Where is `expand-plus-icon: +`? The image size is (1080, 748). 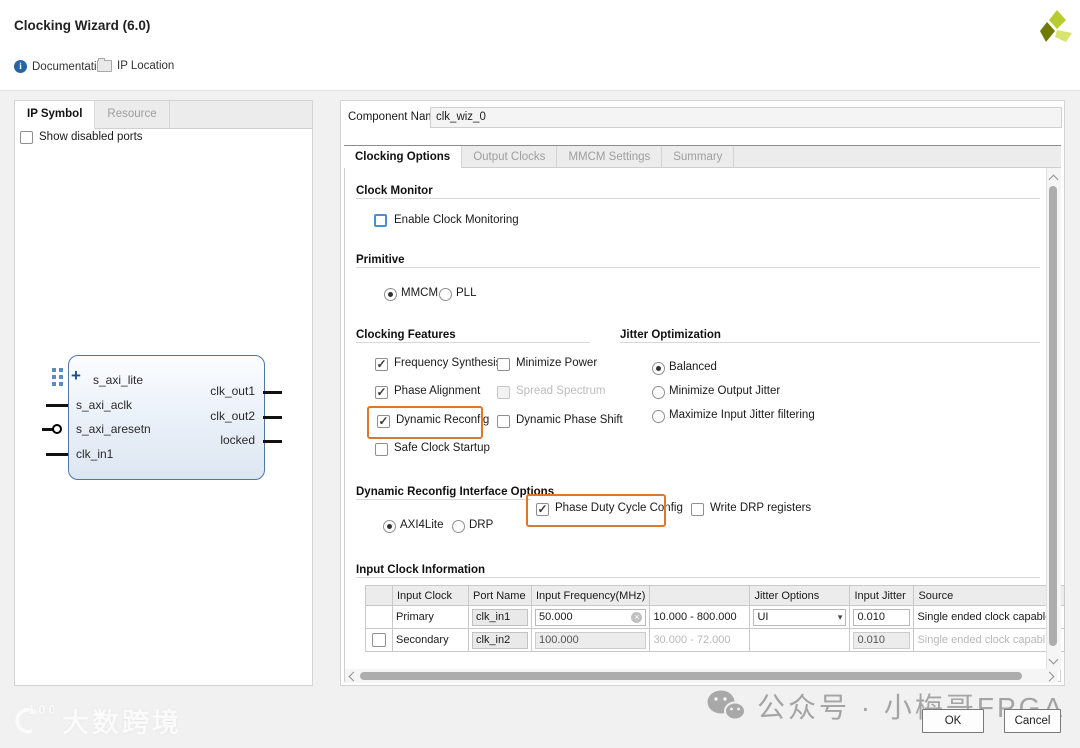
expand-plus-icon: + is located at coordinates (76, 376).